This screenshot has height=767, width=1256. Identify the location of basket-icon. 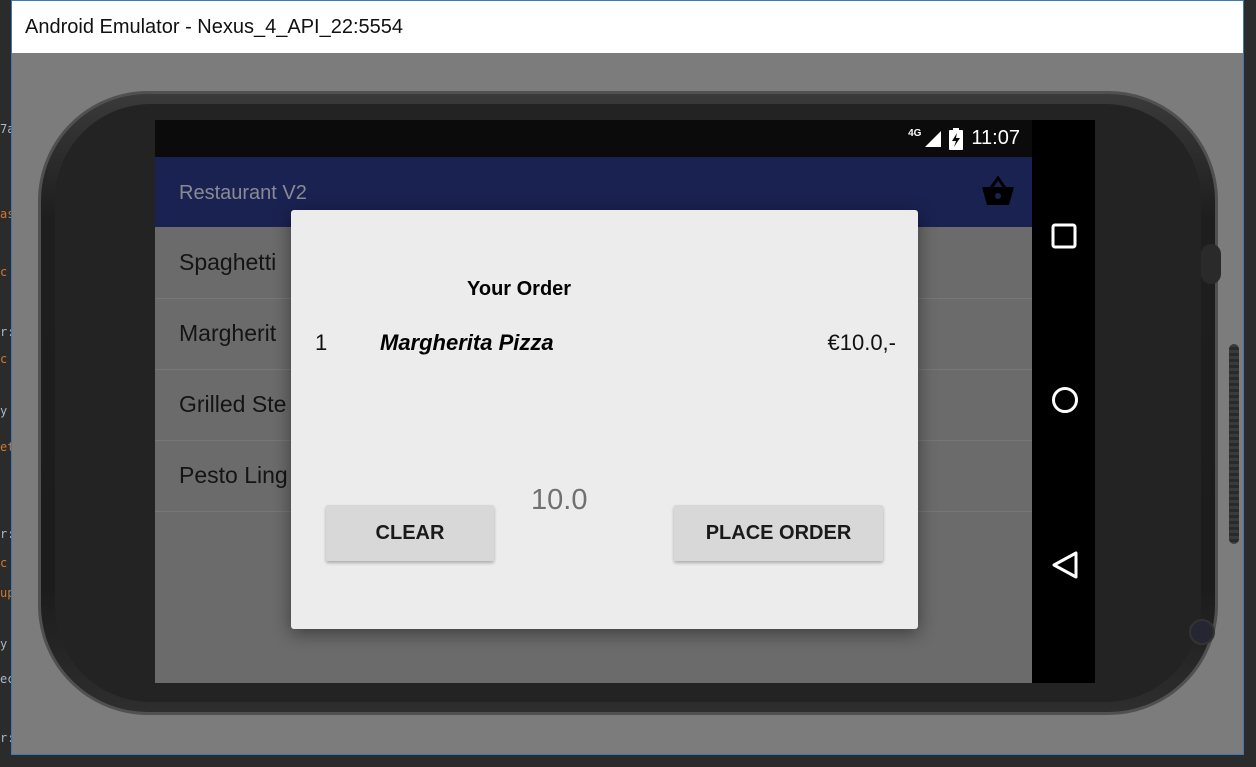
(998, 191).